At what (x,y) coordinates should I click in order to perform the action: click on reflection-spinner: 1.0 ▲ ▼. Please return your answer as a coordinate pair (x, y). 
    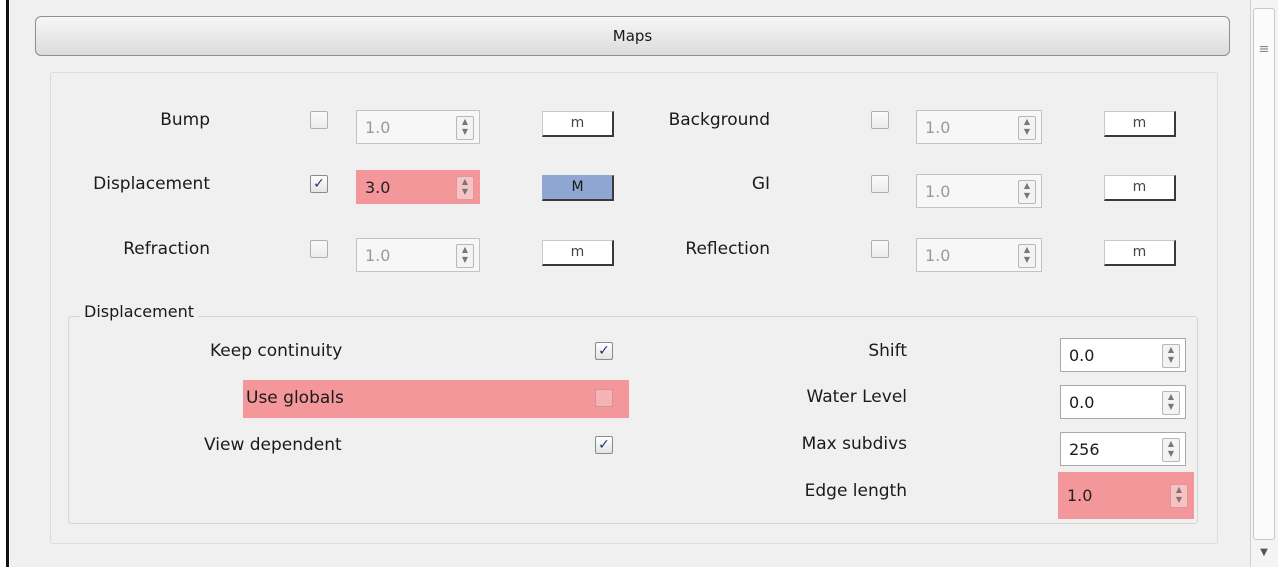
    Looking at the image, I should click on (979, 255).